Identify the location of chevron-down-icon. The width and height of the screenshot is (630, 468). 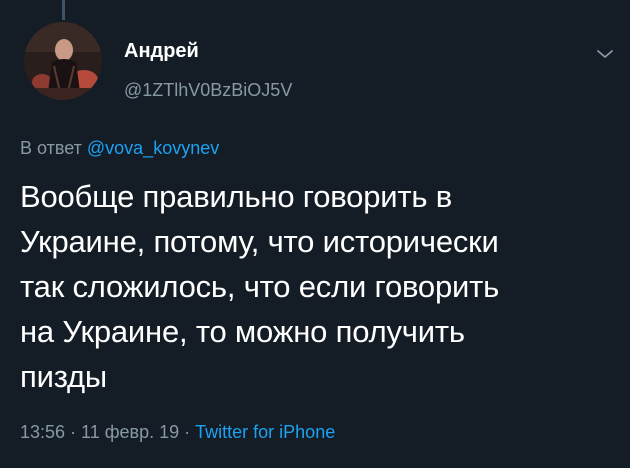
(605, 54).